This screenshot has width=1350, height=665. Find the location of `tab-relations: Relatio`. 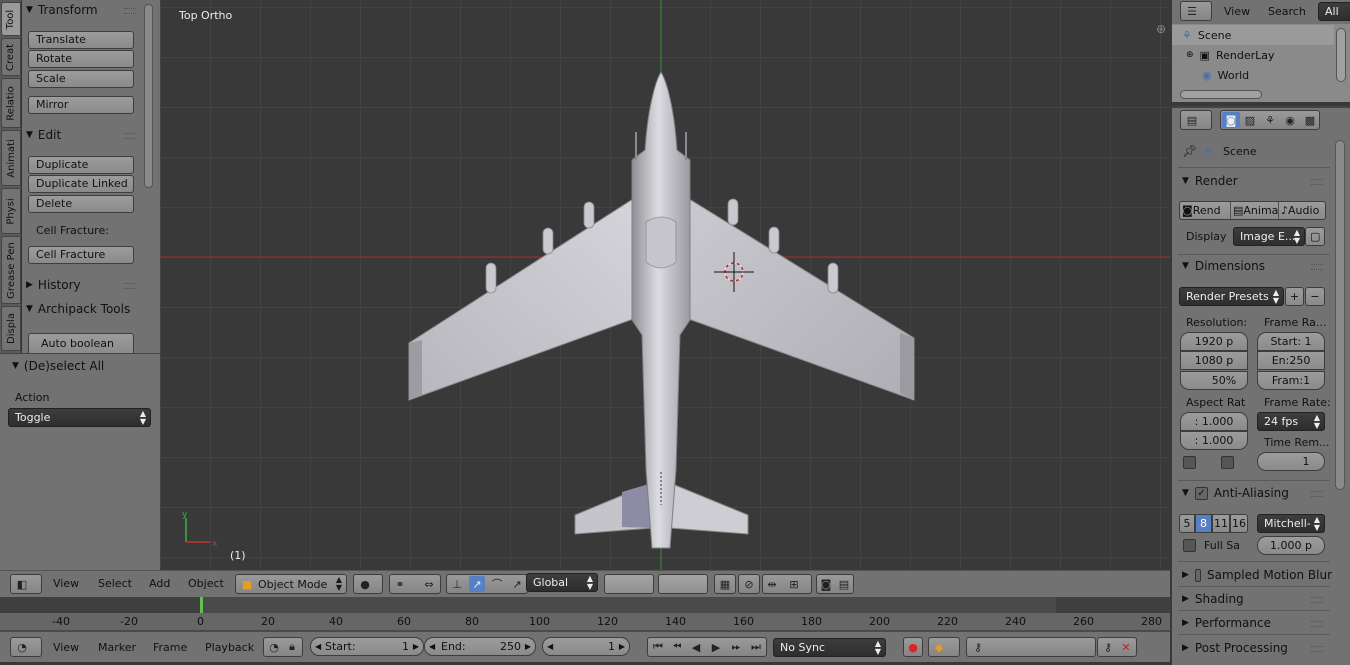

tab-relations: Relatio is located at coordinates (11, 103).